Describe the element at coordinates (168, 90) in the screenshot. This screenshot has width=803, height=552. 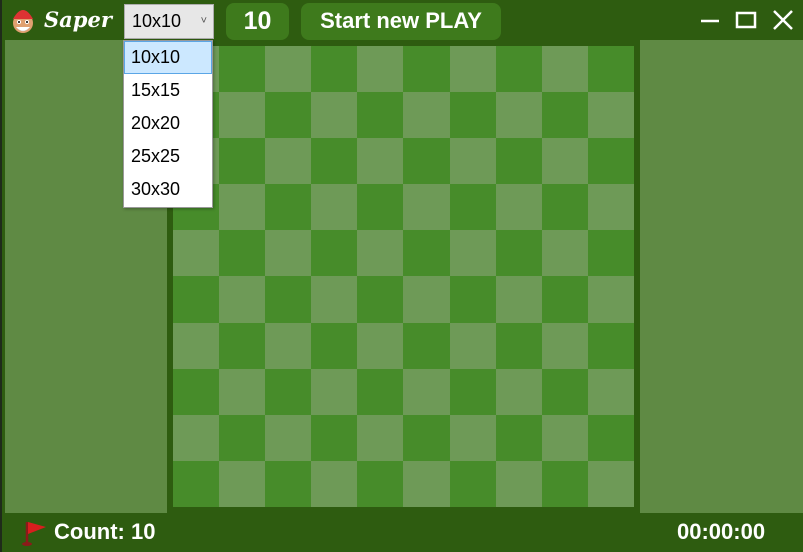
I see `dropdown-option: 15x15` at that location.